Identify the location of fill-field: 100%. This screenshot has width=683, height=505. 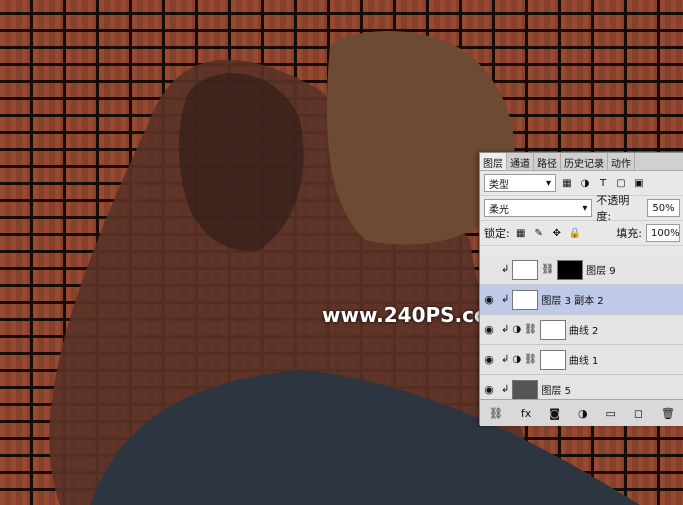
(663, 233).